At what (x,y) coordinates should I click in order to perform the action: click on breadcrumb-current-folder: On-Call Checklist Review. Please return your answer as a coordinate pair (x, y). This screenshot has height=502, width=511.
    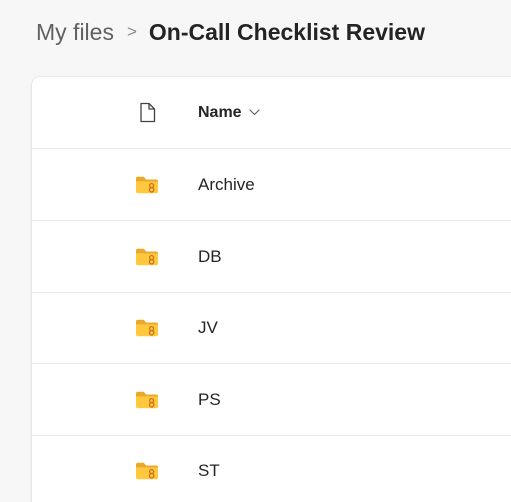
    Looking at the image, I should click on (286, 31).